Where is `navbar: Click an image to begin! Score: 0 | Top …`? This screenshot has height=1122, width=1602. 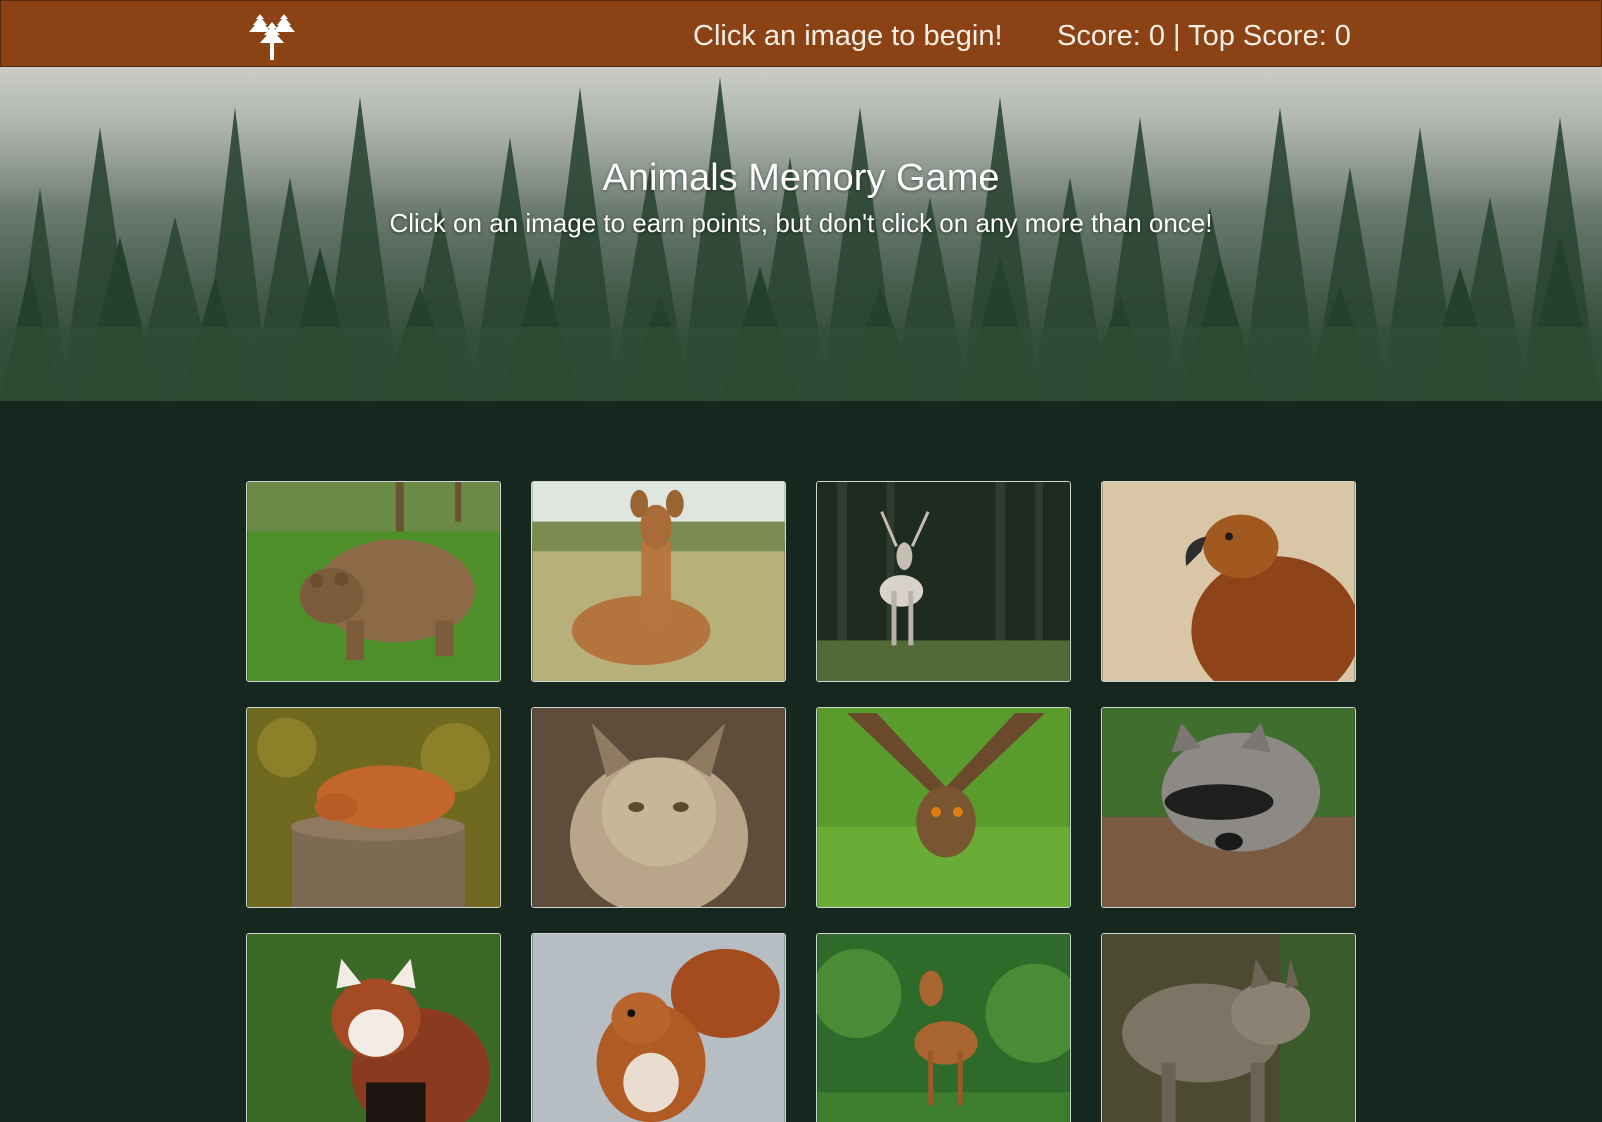
navbar: Click an image to begin! Score: 0 | Top … is located at coordinates (801, 33).